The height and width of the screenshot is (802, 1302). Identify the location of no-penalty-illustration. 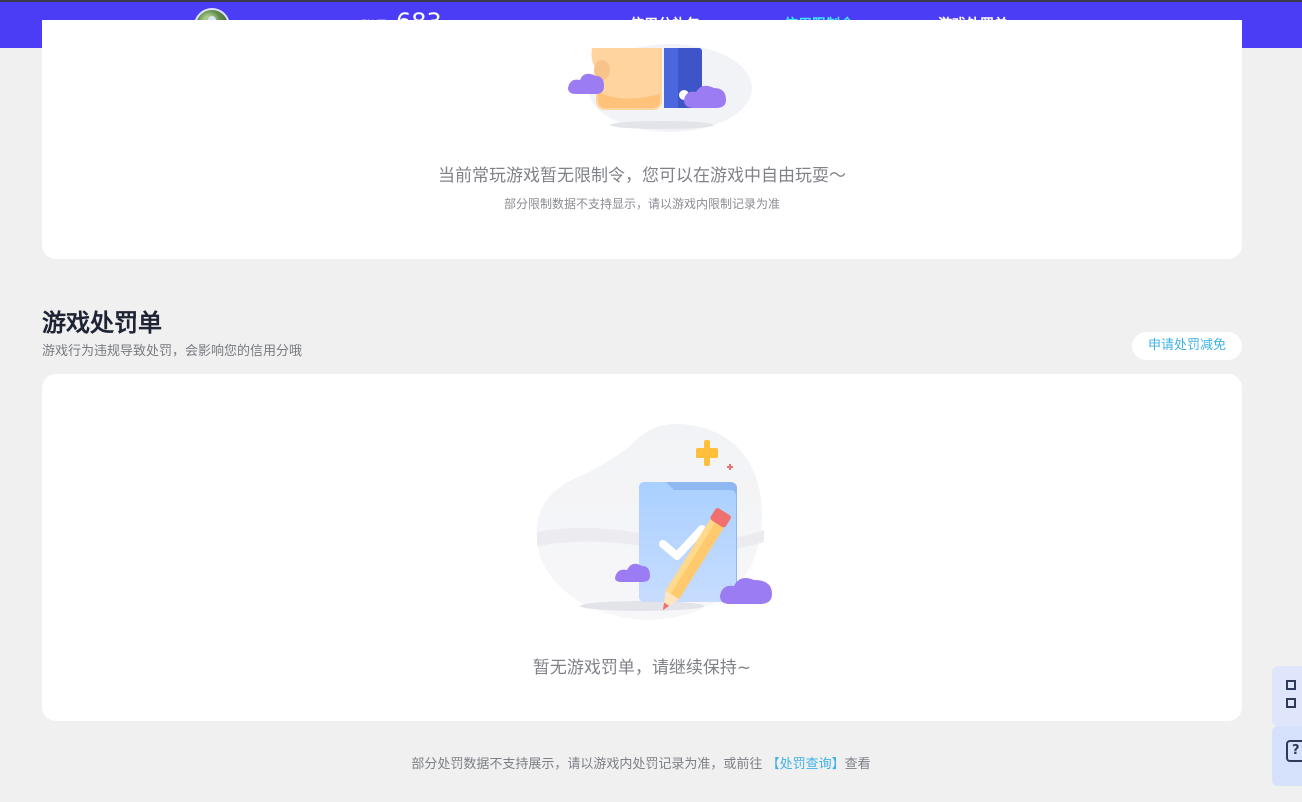
(654, 521).